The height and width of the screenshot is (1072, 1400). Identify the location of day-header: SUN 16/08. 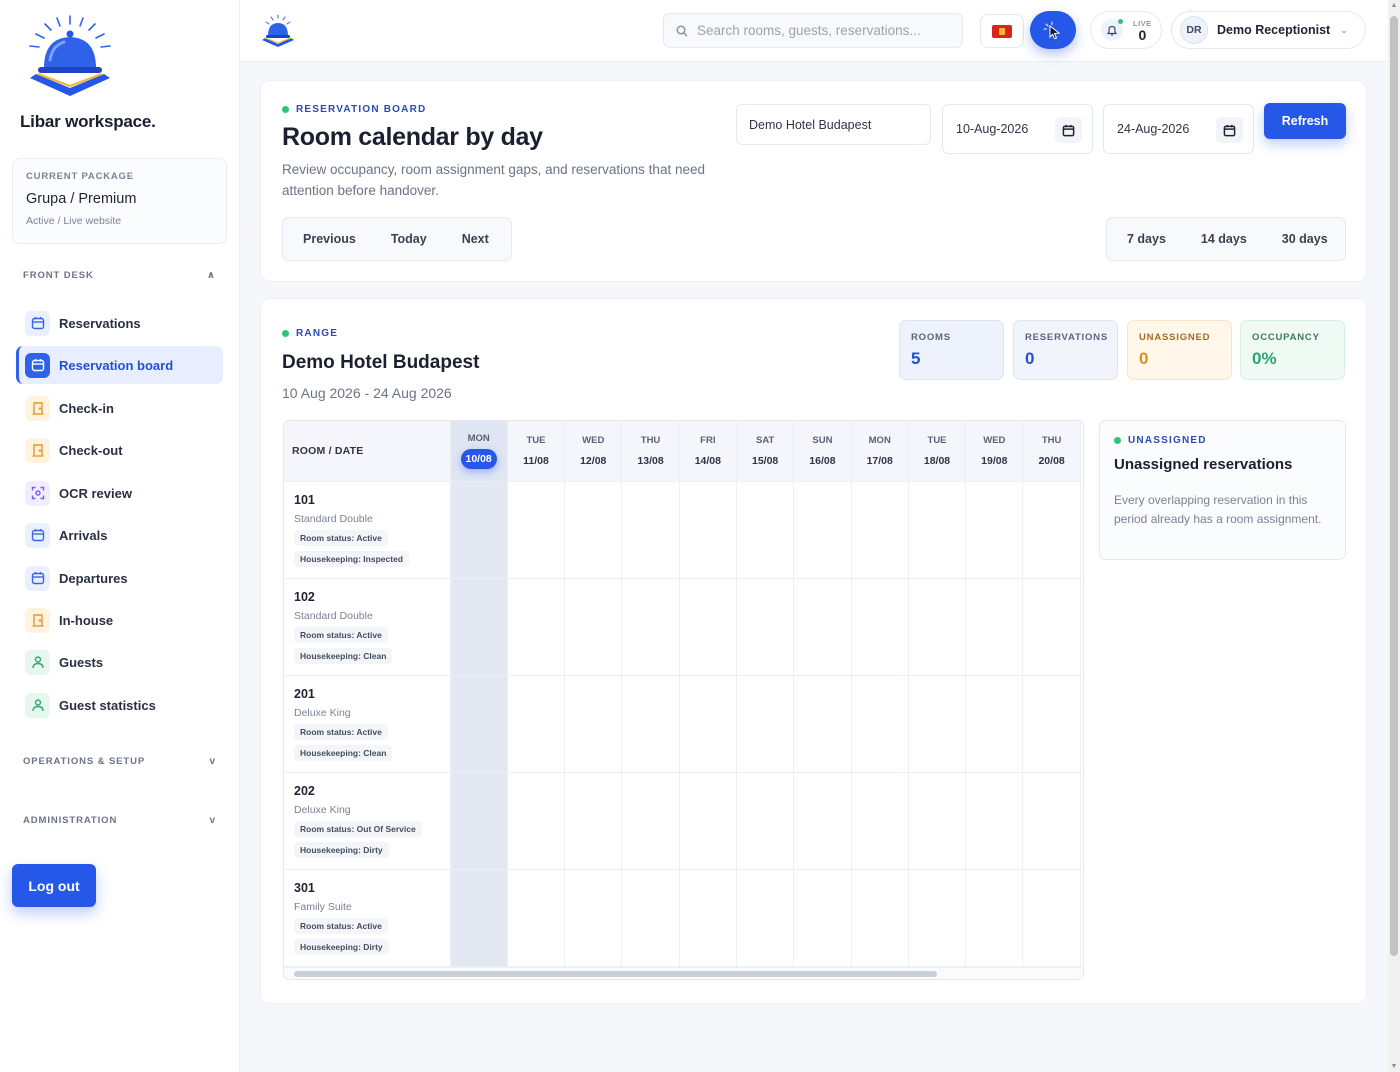
(822, 451).